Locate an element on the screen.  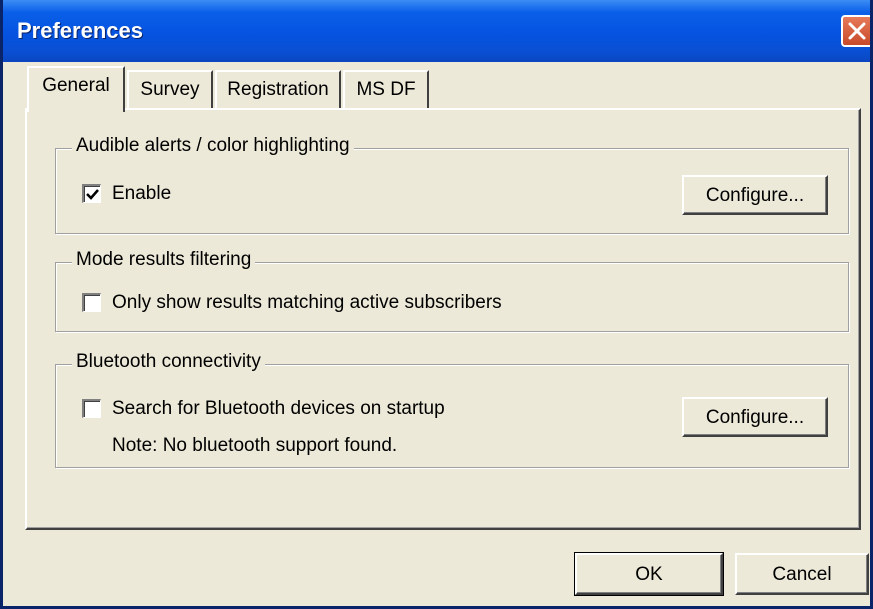
ok-label: OK is located at coordinates (649, 574).